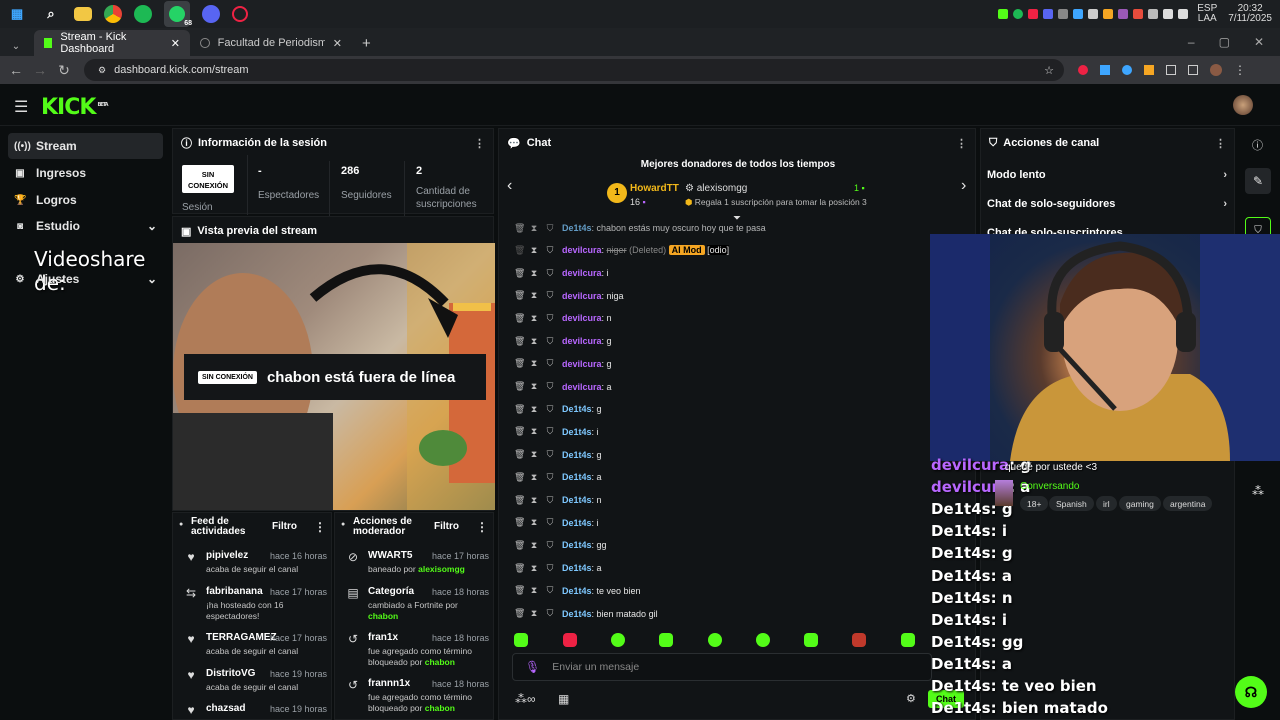 The image size is (1280, 720). Describe the element at coordinates (1004, 493) in the screenshot. I see `category-thumbnail` at that location.